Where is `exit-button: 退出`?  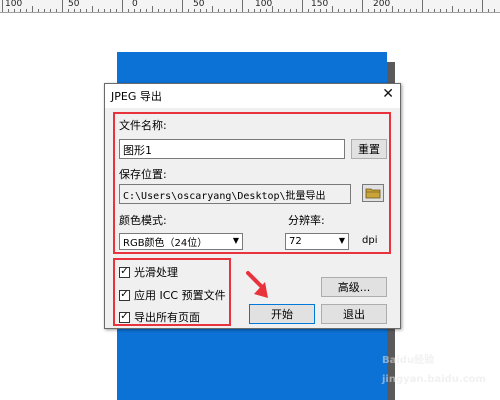 exit-button: 退出 is located at coordinates (354, 314).